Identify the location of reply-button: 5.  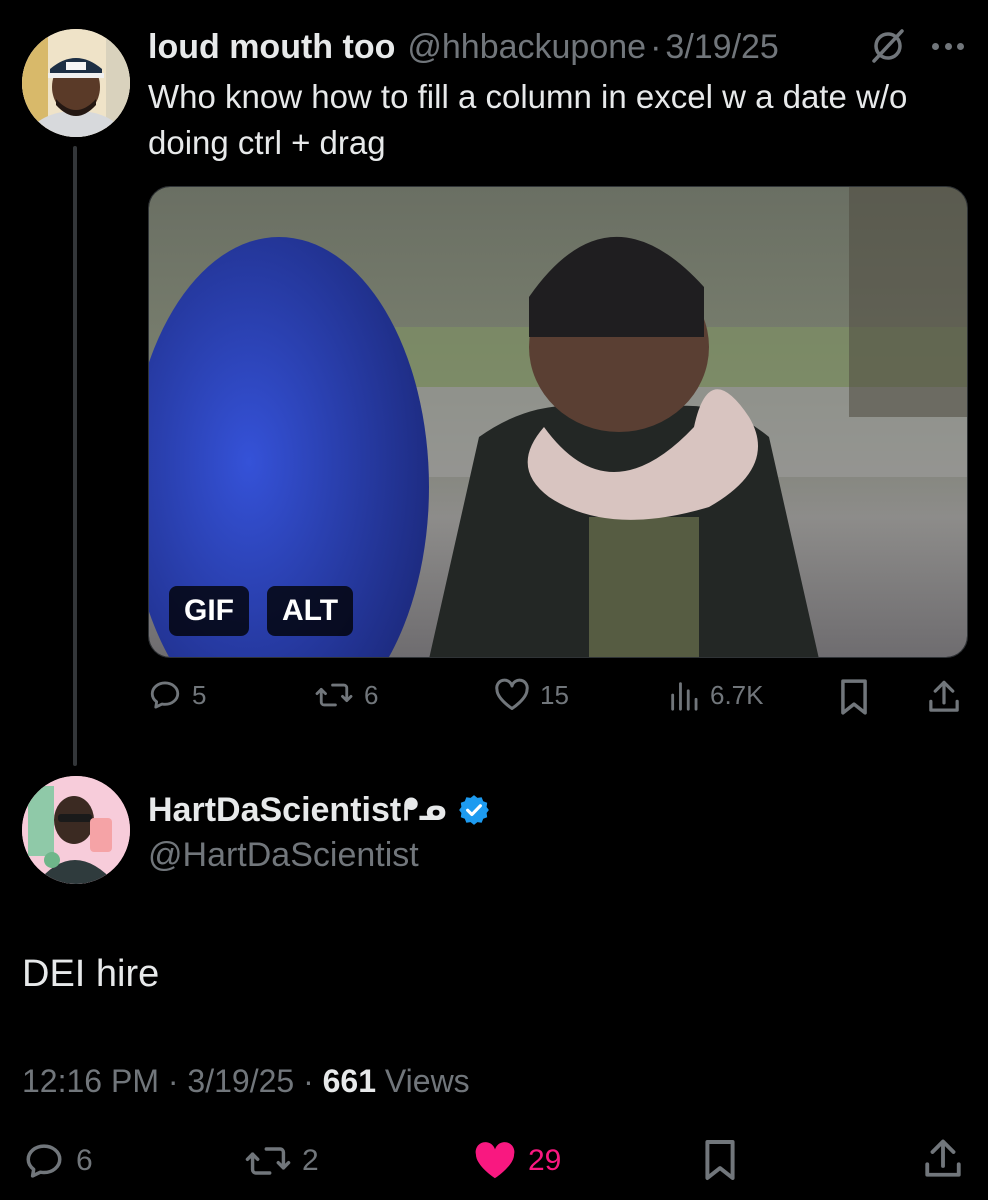
(177, 695).